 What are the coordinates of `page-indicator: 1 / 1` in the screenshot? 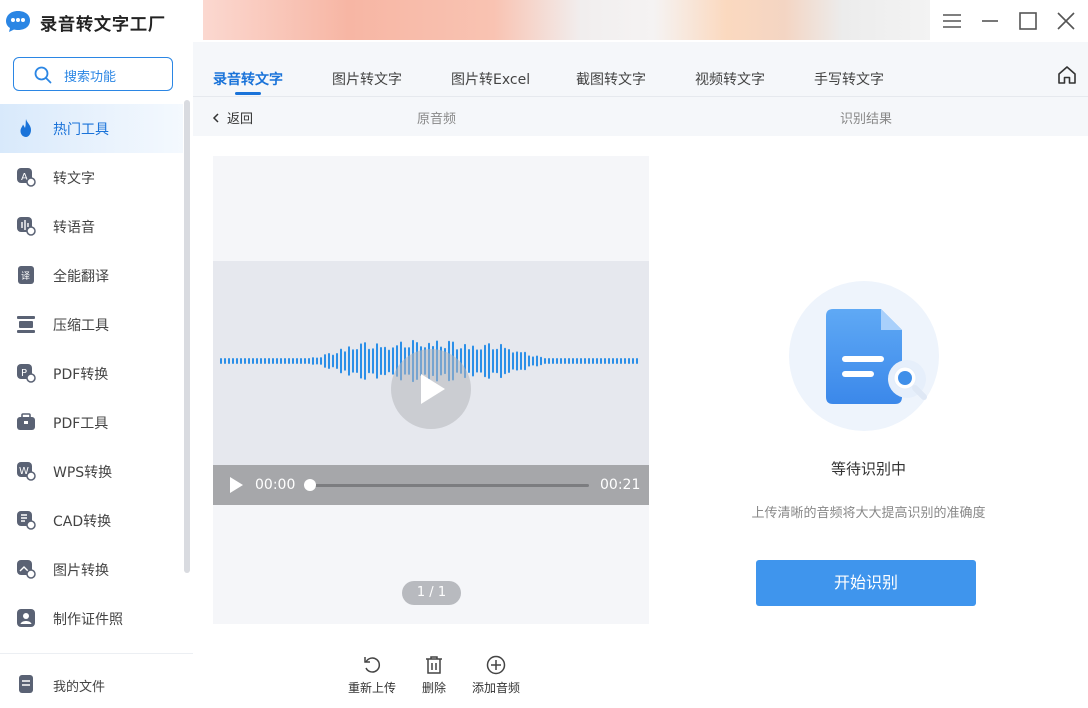 It's located at (431, 593).